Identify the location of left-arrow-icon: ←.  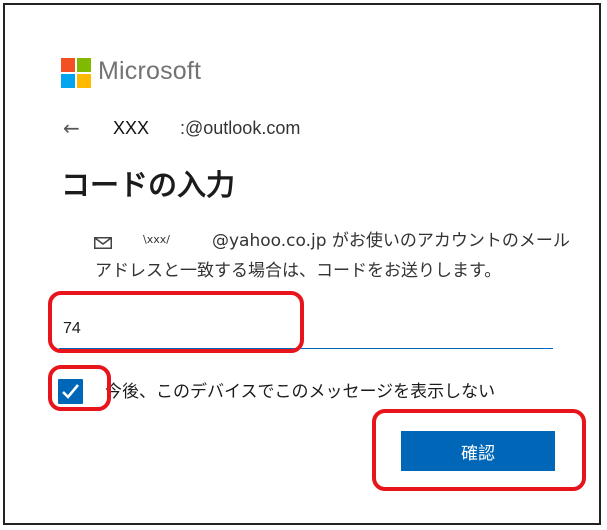
(71, 128).